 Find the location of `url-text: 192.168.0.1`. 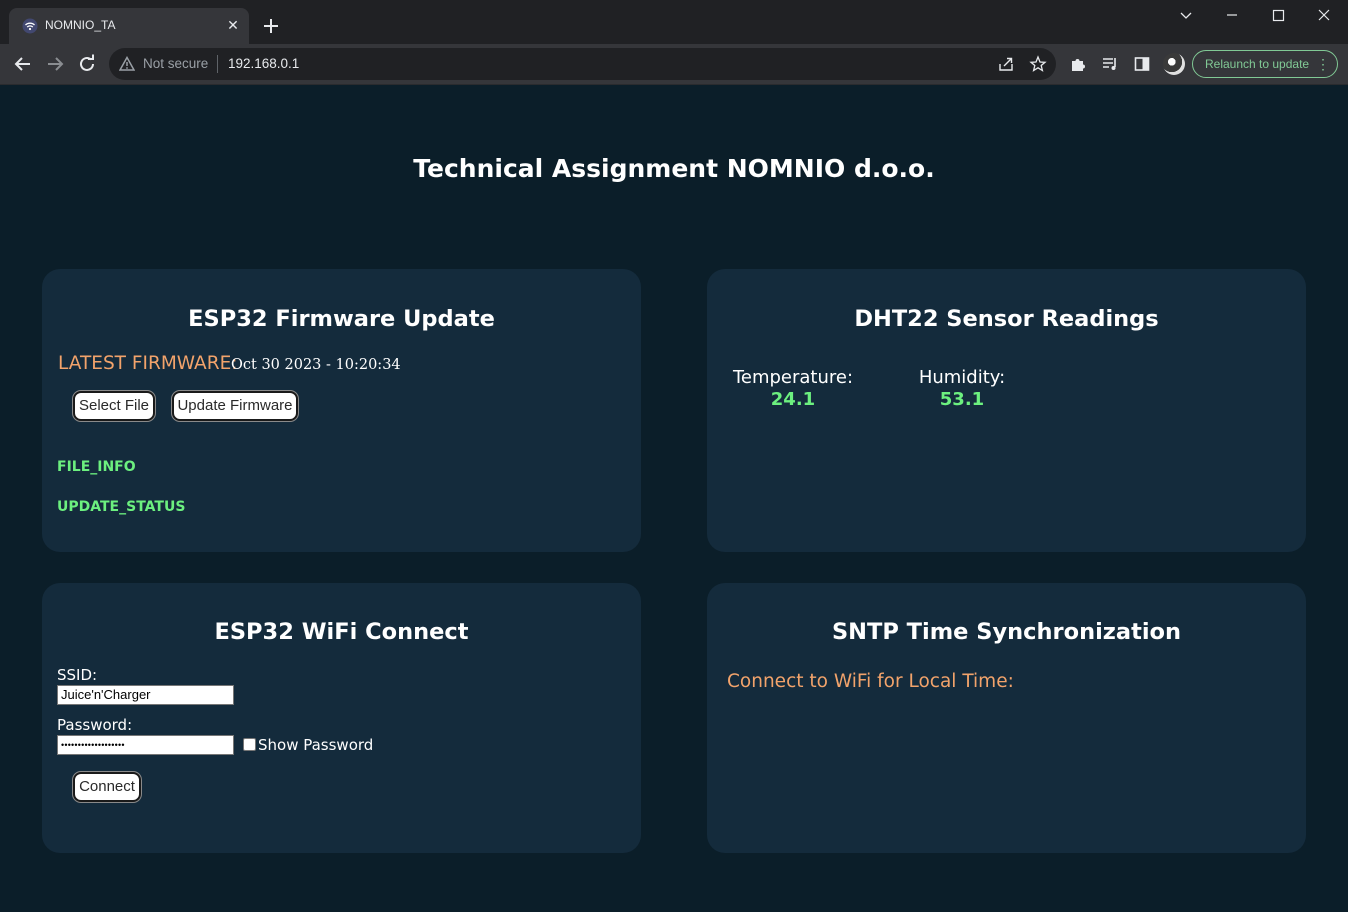

url-text: 192.168.0.1 is located at coordinates (263, 63).